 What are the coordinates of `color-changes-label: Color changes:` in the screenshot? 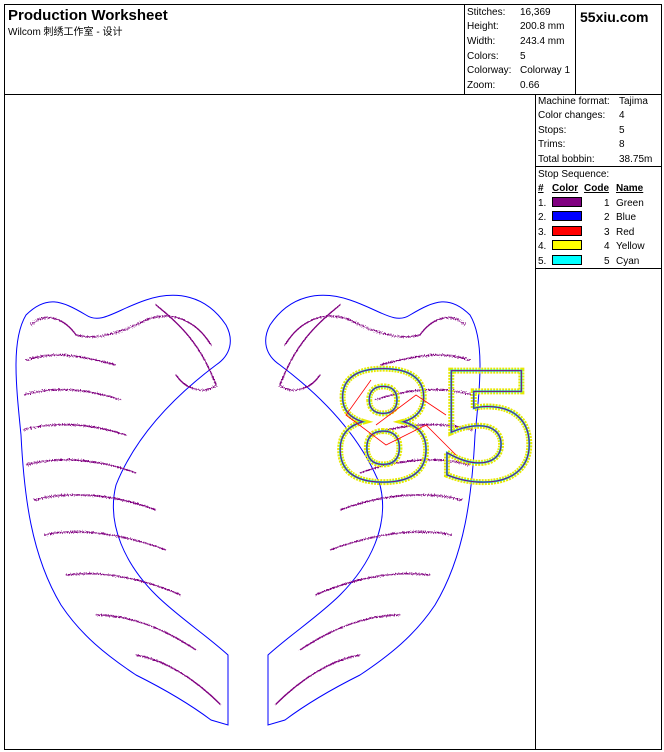 It's located at (572, 115).